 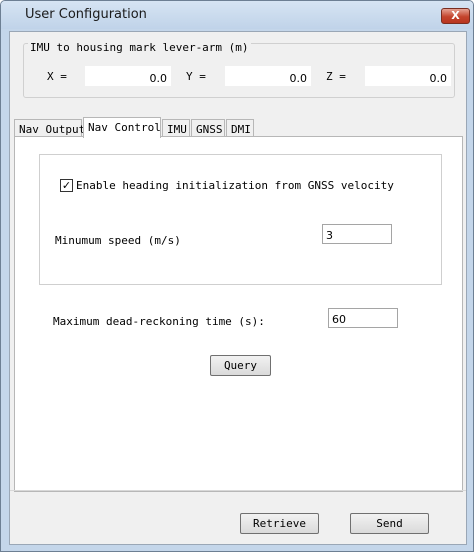 I want to click on footer-divider, so click(x=238, y=490).